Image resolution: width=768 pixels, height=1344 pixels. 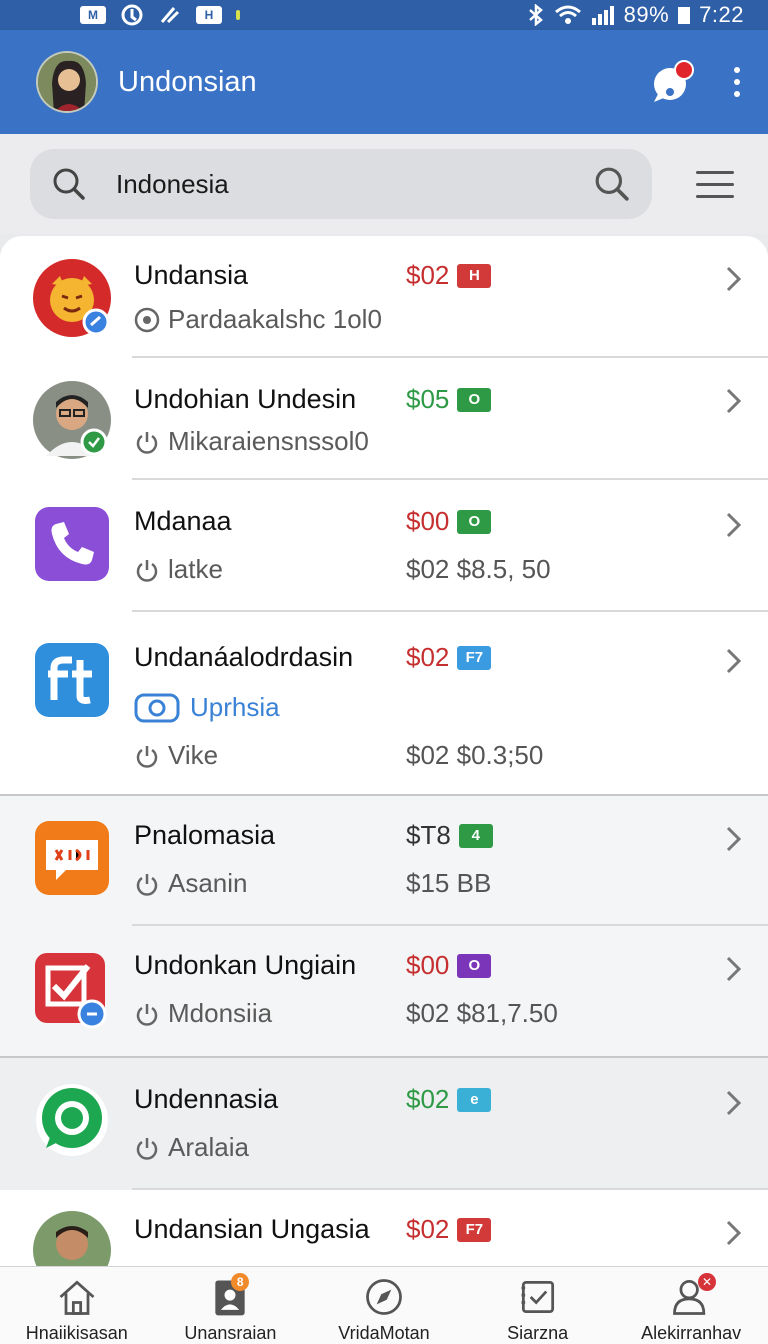 I want to click on nav-contacts: 8 Unansraian, so click(x=231, y=1305).